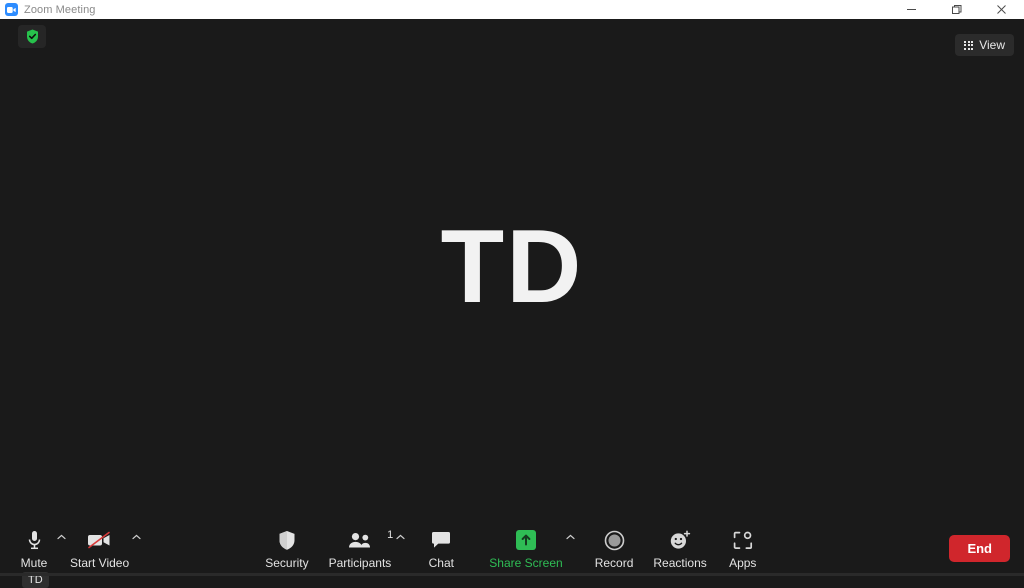 The image size is (1024, 588). I want to click on title-bar-left: Zoom Meeting, so click(48, 9).